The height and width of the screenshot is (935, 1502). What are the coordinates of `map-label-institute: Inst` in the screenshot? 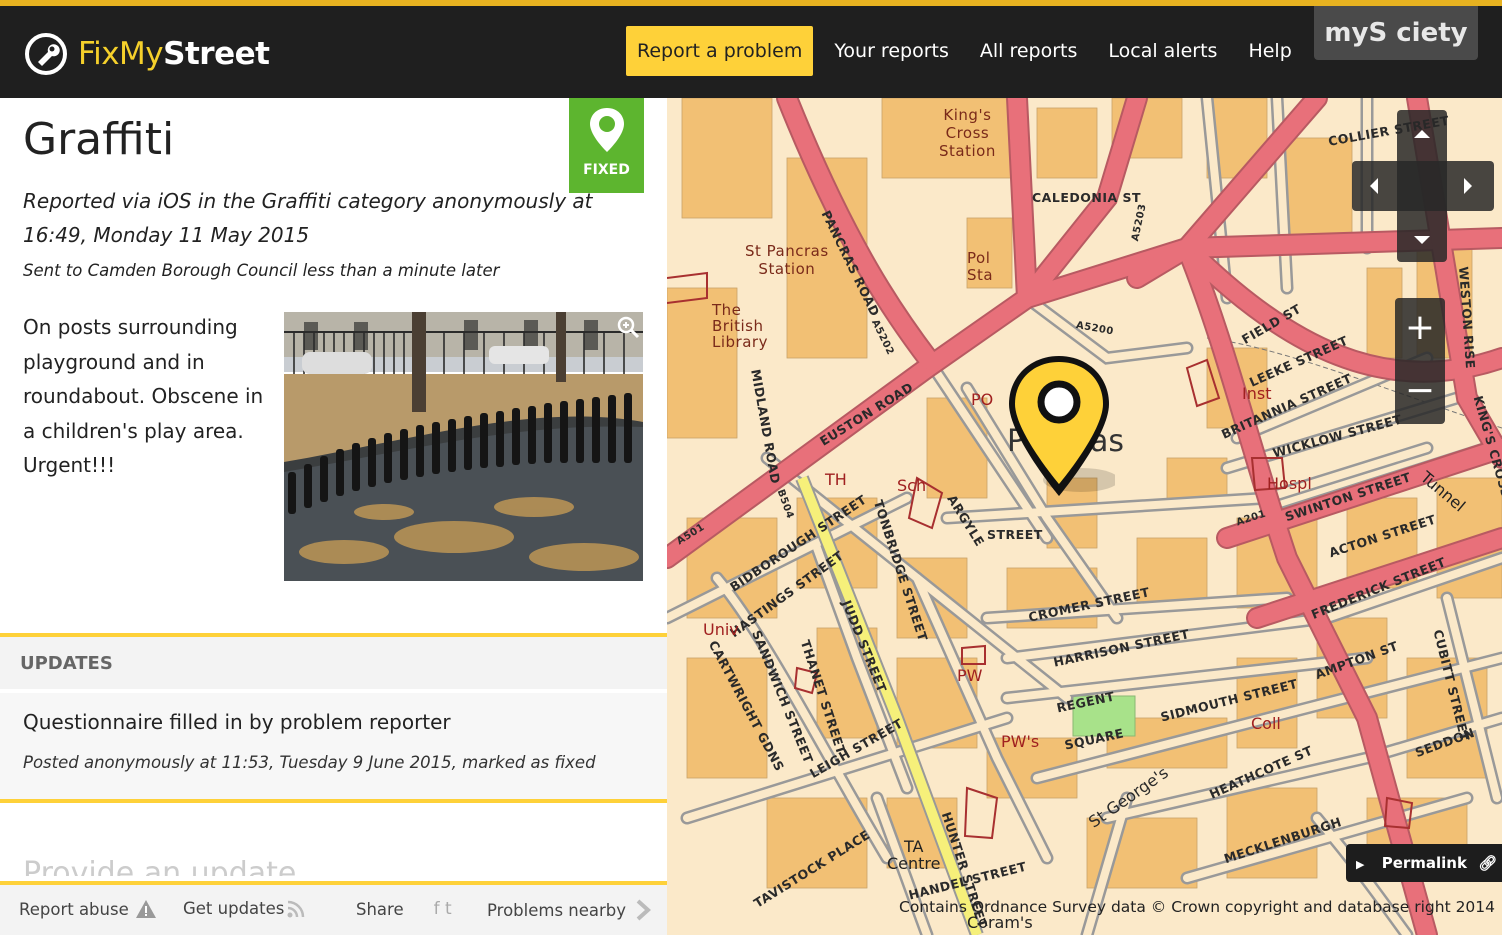 It's located at (1257, 393).